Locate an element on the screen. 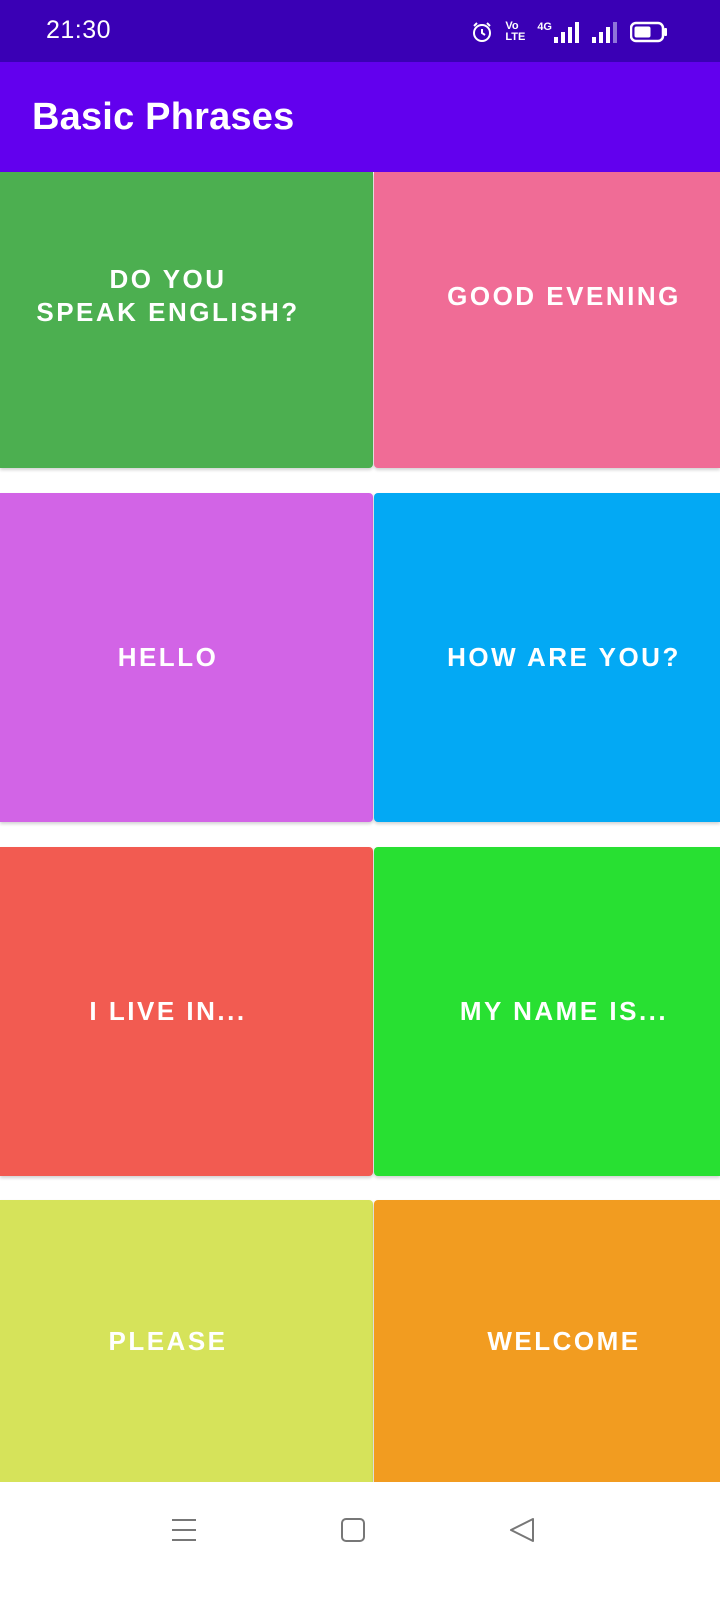 The width and height of the screenshot is (720, 1600). page-title: Basic Phrases is located at coordinates (163, 117).